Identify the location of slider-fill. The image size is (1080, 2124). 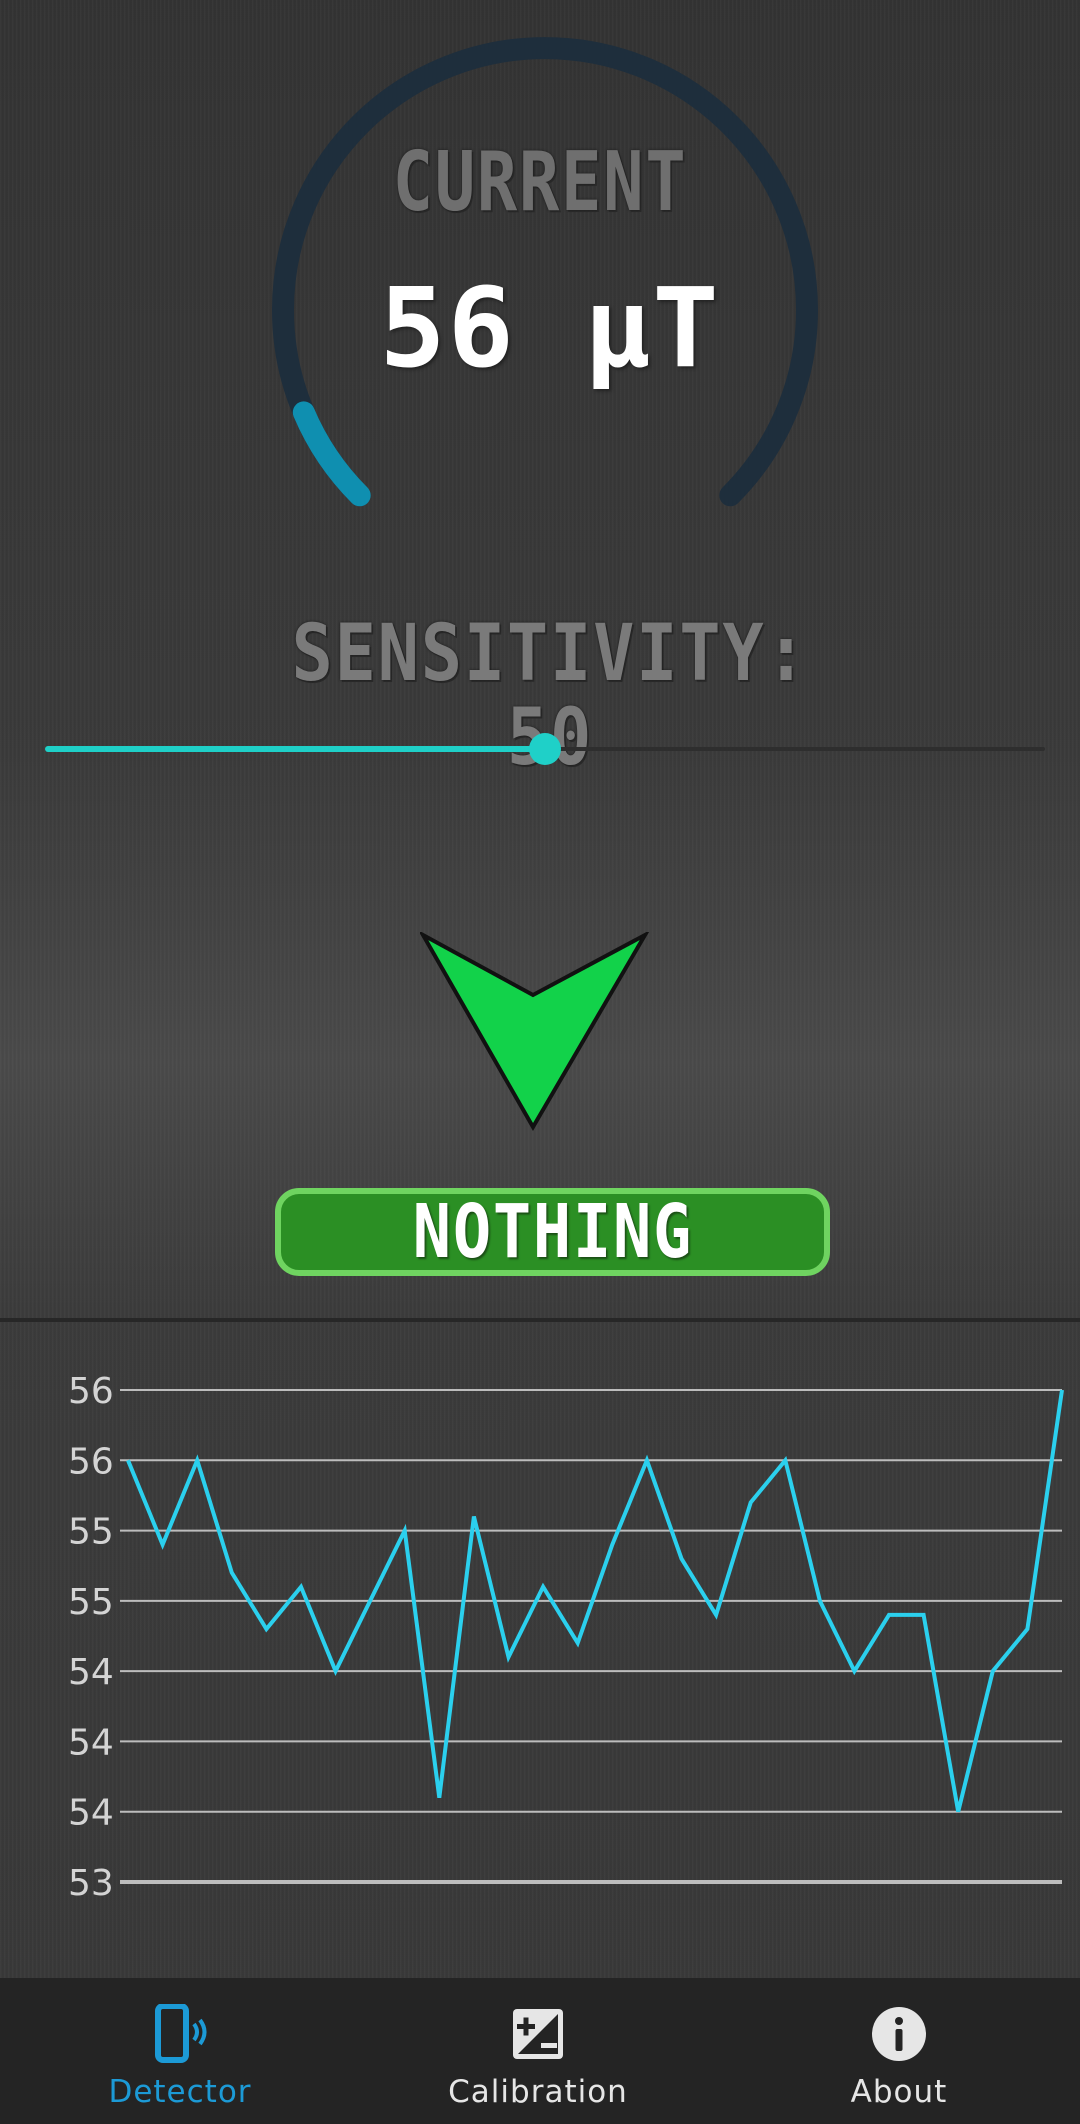
(295, 749).